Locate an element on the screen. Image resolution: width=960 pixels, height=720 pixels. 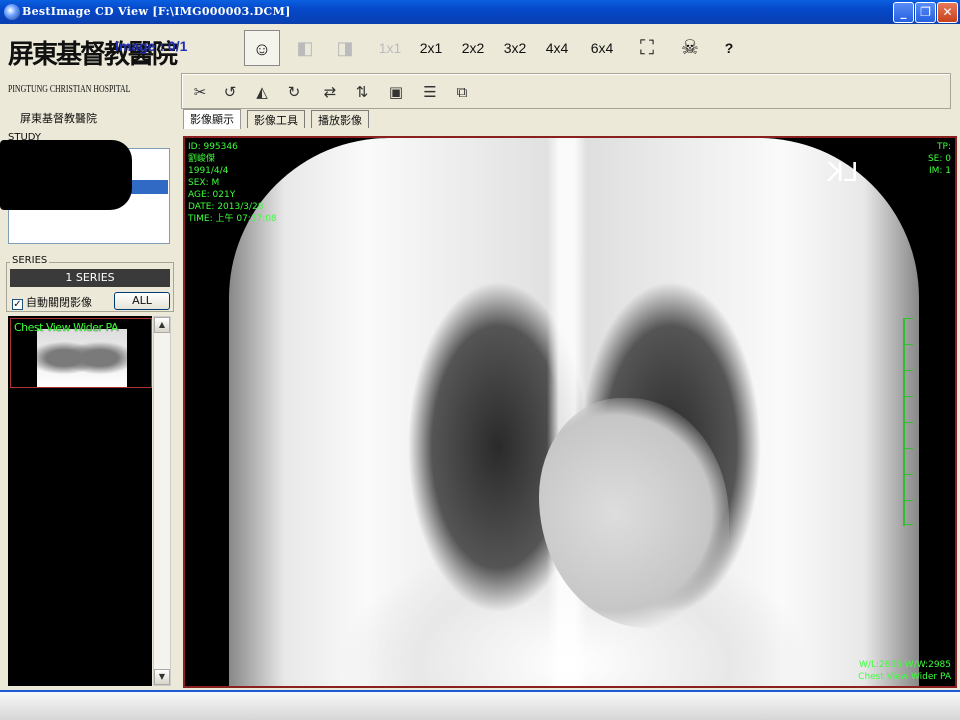
tab-image-display: 影像顯示 is located at coordinates (212, 119).